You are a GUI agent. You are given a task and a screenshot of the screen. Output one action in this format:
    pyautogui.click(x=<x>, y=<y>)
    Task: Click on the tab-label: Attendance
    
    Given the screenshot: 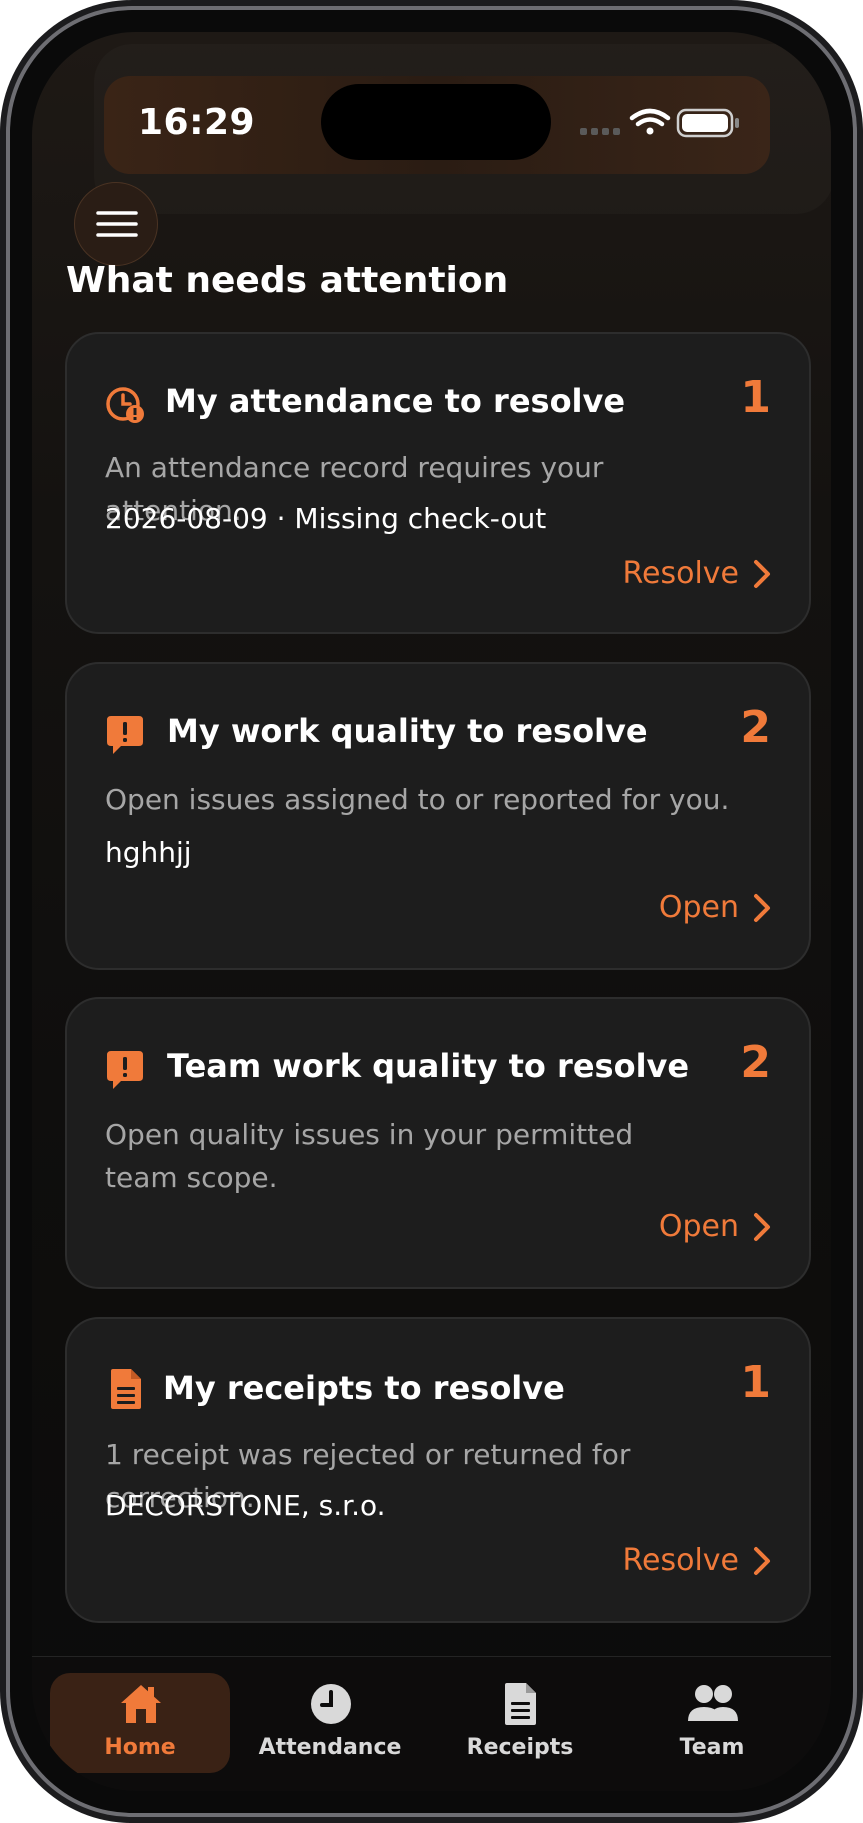 What is the action you would take?
    pyautogui.click(x=330, y=1747)
    